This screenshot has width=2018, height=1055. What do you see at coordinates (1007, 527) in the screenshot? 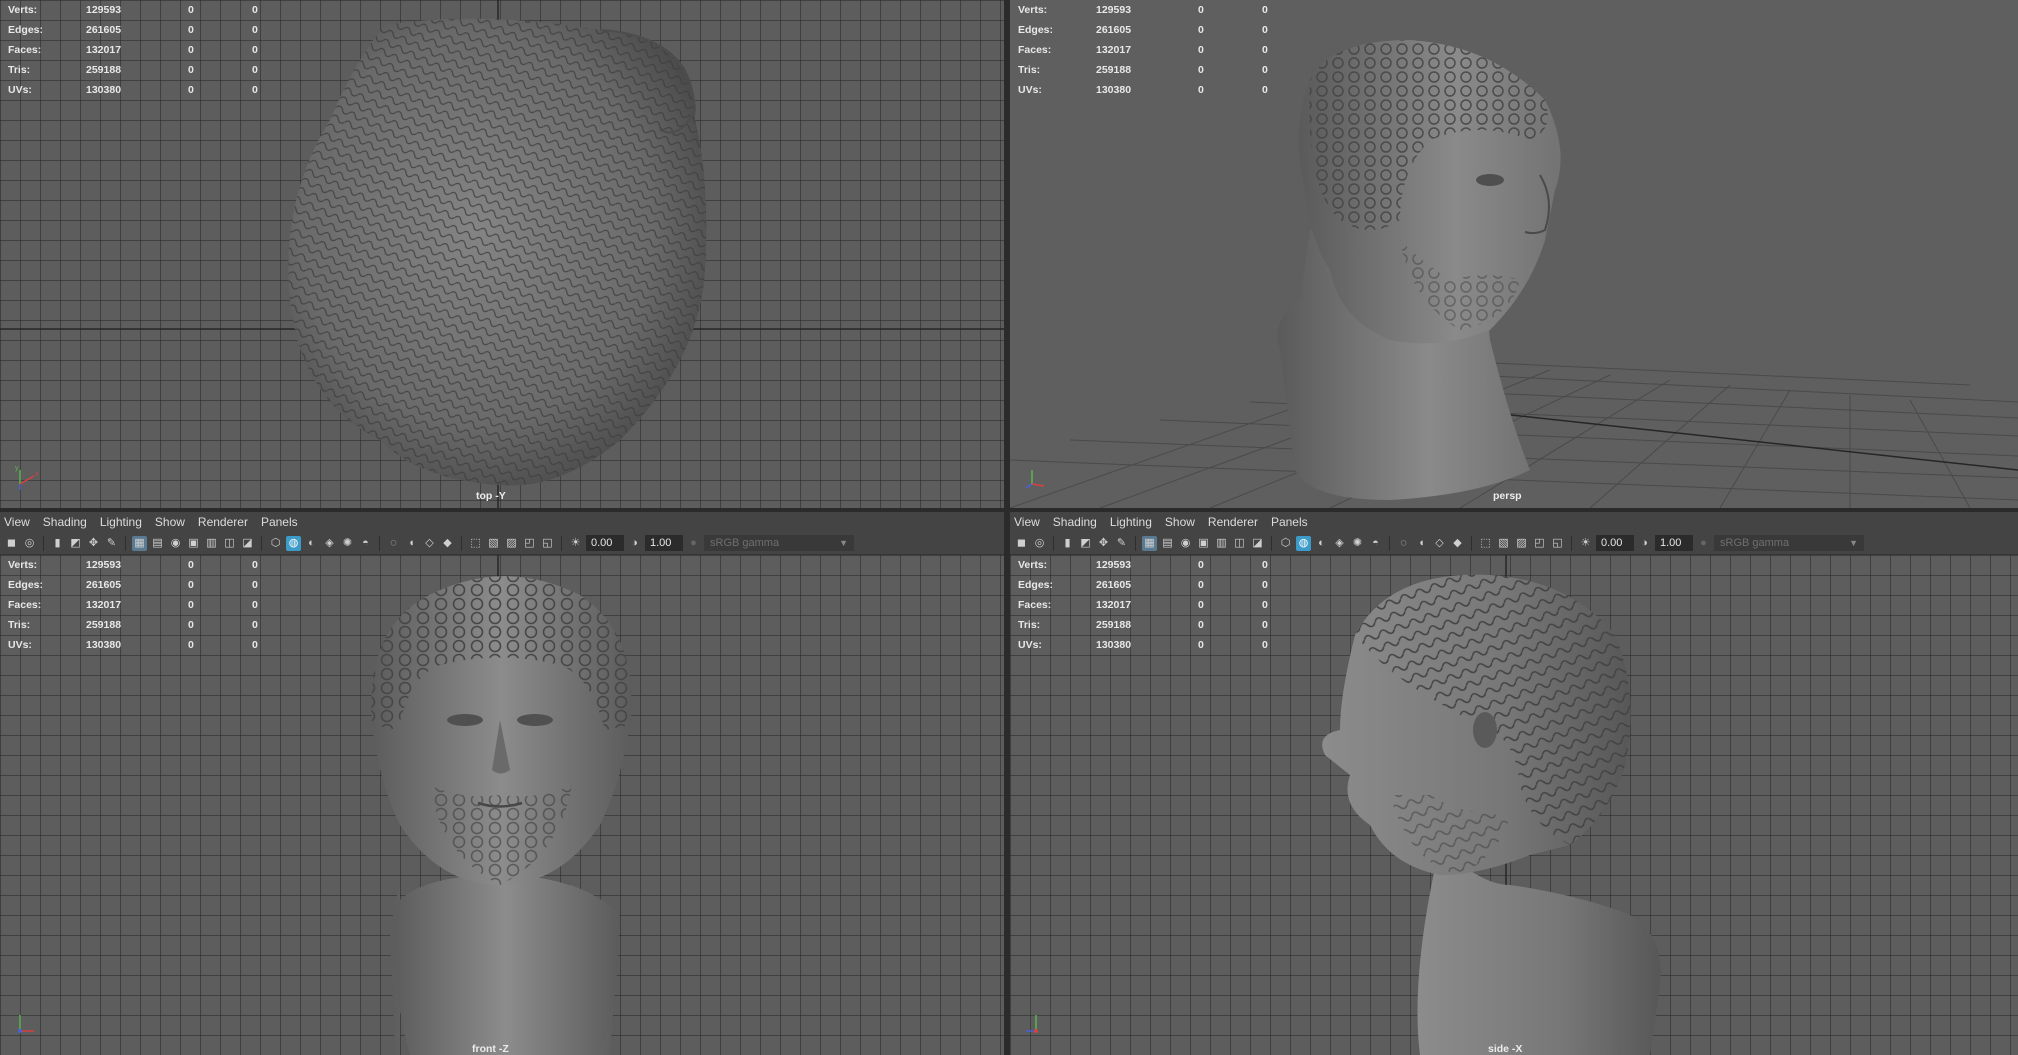
I see `viewport-divider-vertical` at bounding box center [1007, 527].